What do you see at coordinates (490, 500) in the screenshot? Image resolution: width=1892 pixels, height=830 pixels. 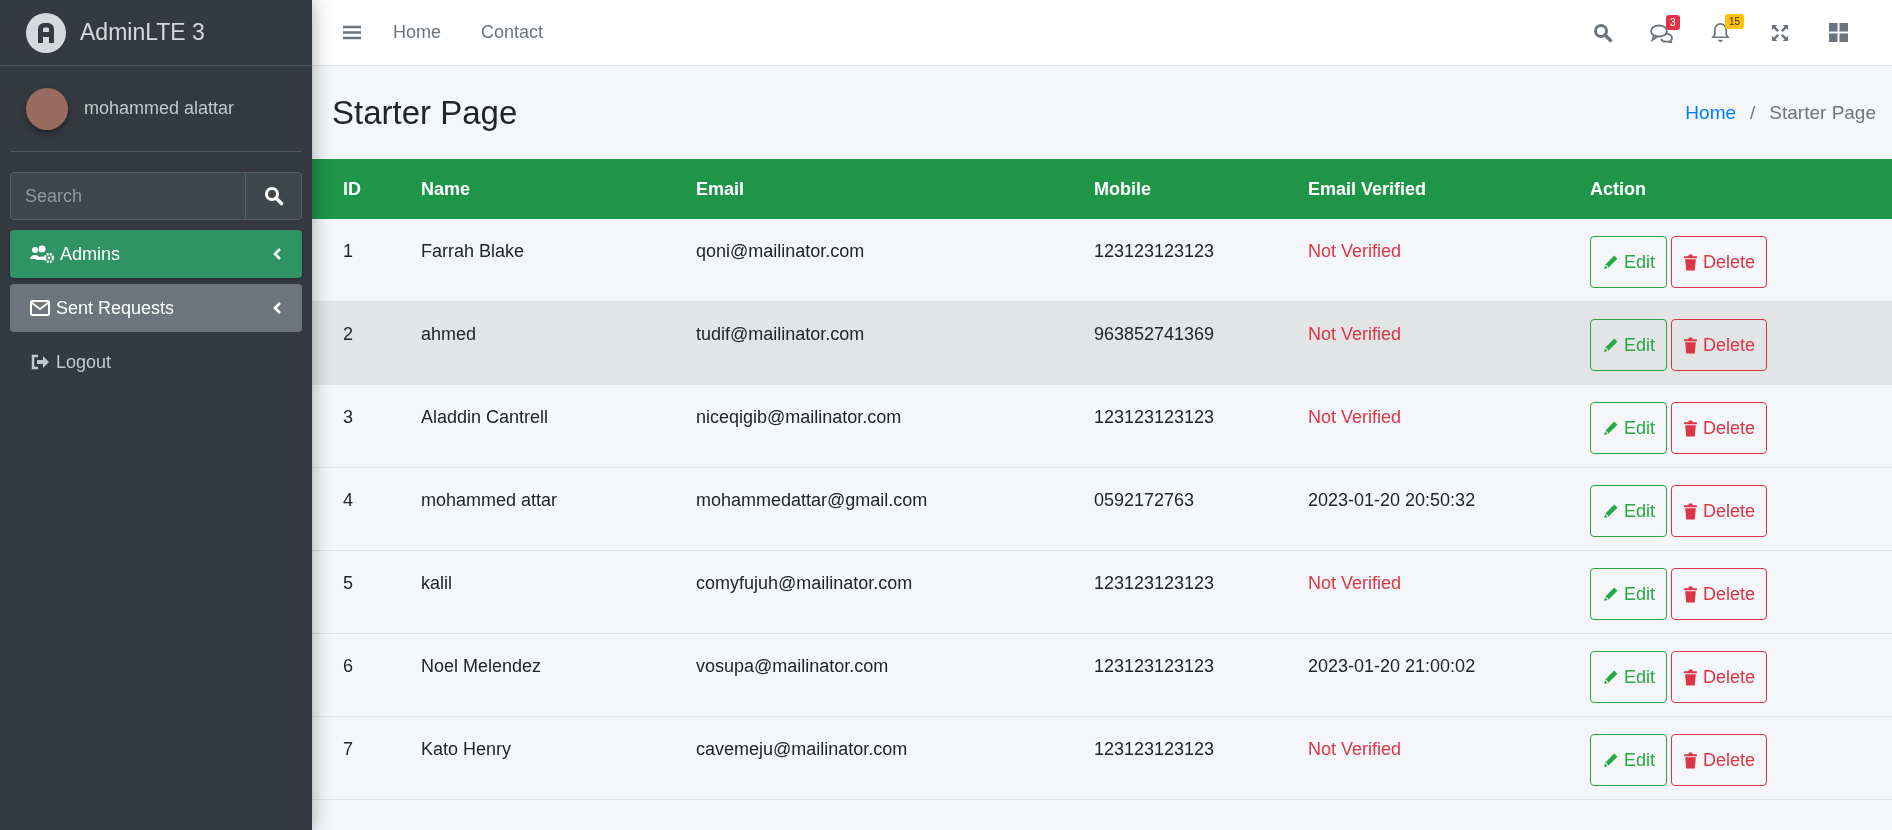 I see `table-cell-text: mohammed attar` at bounding box center [490, 500].